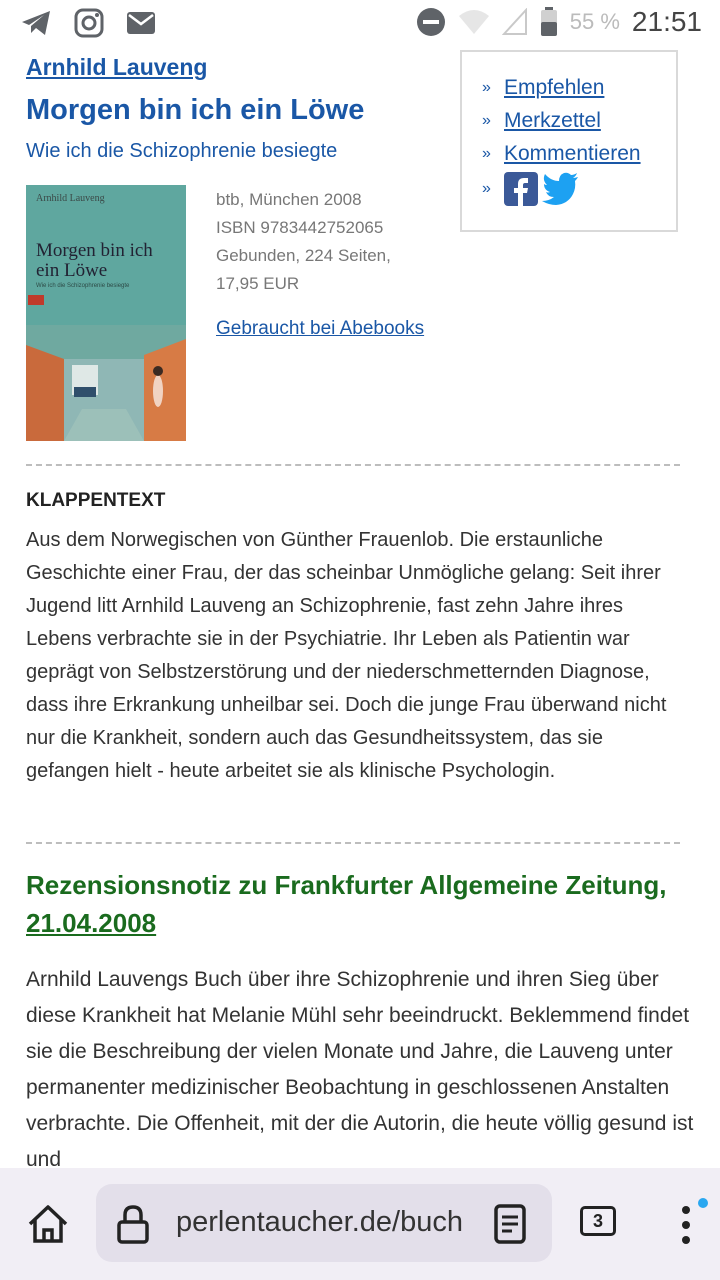  Describe the element at coordinates (303, 255) in the screenshot. I see `format-pages: Gebunden, 224 Seiten,` at that location.